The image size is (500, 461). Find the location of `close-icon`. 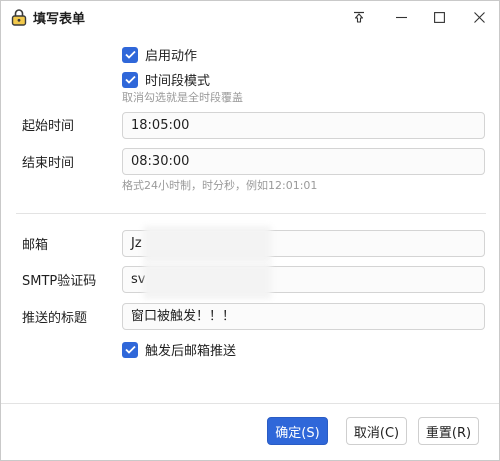

close-icon is located at coordinates (479, 17).